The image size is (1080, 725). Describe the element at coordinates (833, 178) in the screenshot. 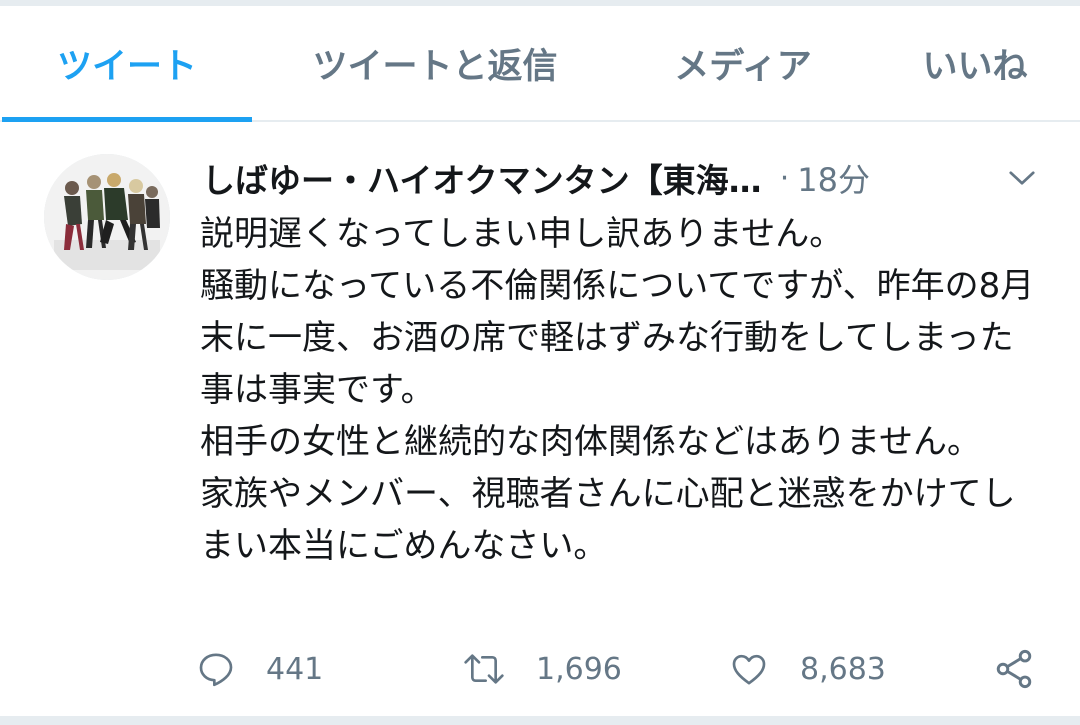

I see `tweet-timestamp: 18分` at that location.